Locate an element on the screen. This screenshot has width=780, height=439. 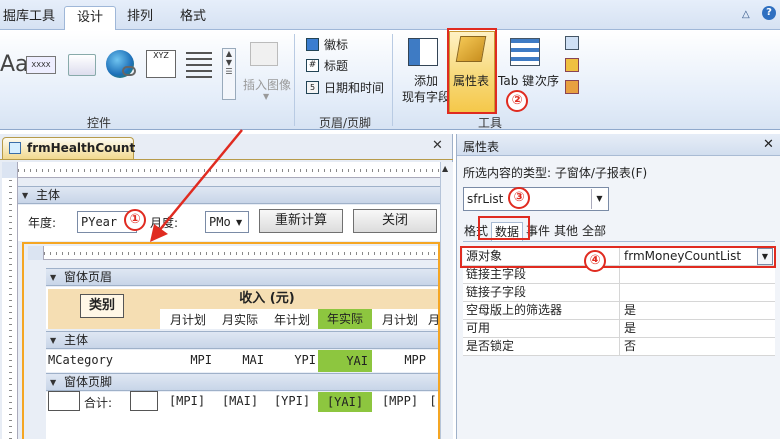
title-button: 标题 is located at coordinates (336, 65).